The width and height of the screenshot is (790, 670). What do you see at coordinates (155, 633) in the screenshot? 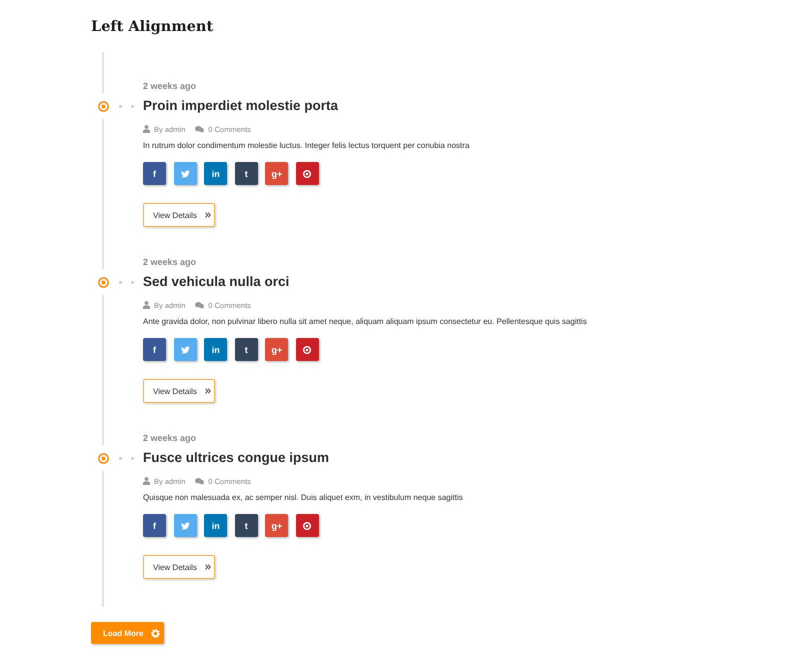
I see `gear-icon` at bounding box center [155, 633].